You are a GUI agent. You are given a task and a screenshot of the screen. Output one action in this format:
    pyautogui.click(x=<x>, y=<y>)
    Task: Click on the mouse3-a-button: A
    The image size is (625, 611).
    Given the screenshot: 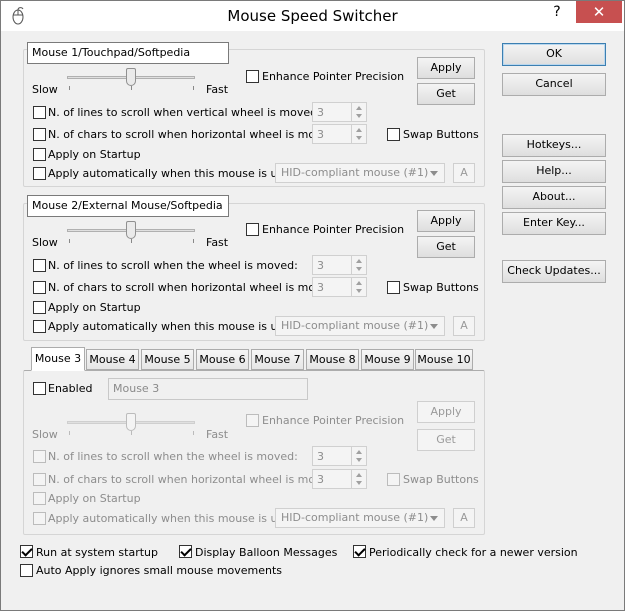 What is the action you would take?
    pyautogui.click(x=464, y=518)
    